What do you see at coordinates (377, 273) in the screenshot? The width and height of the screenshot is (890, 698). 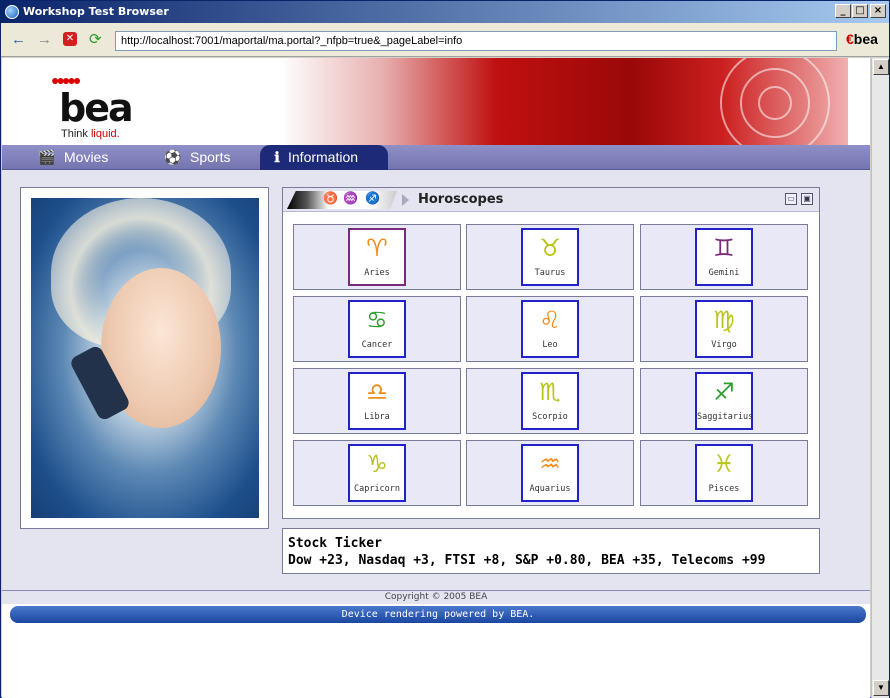 I see `sign-label: Aries` at bounding box center [377, 273].